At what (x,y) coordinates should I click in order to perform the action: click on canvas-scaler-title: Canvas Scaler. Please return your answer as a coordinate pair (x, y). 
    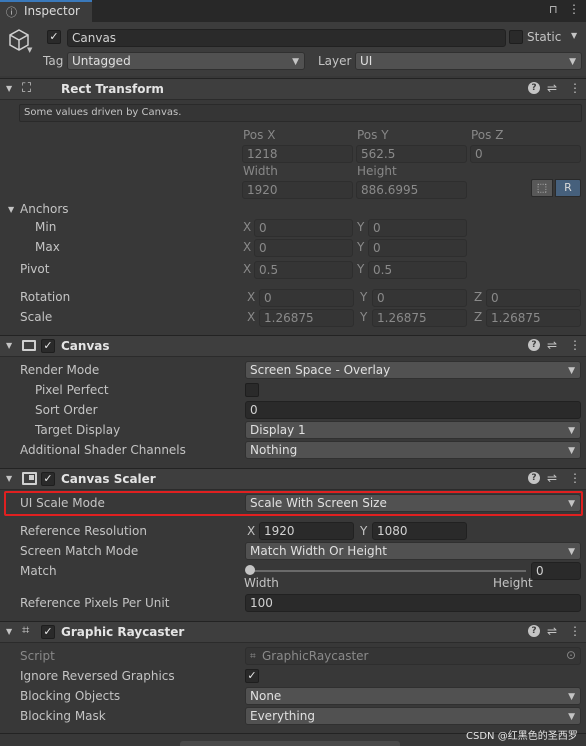
    Looking at the image, I should click on (108, 479).